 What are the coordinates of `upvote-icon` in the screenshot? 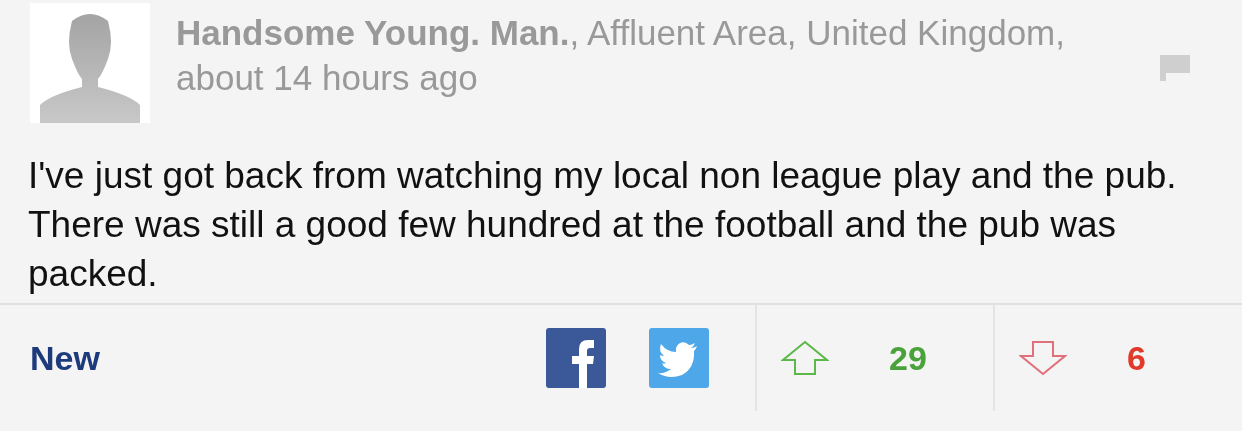 It's located at (805, 358).